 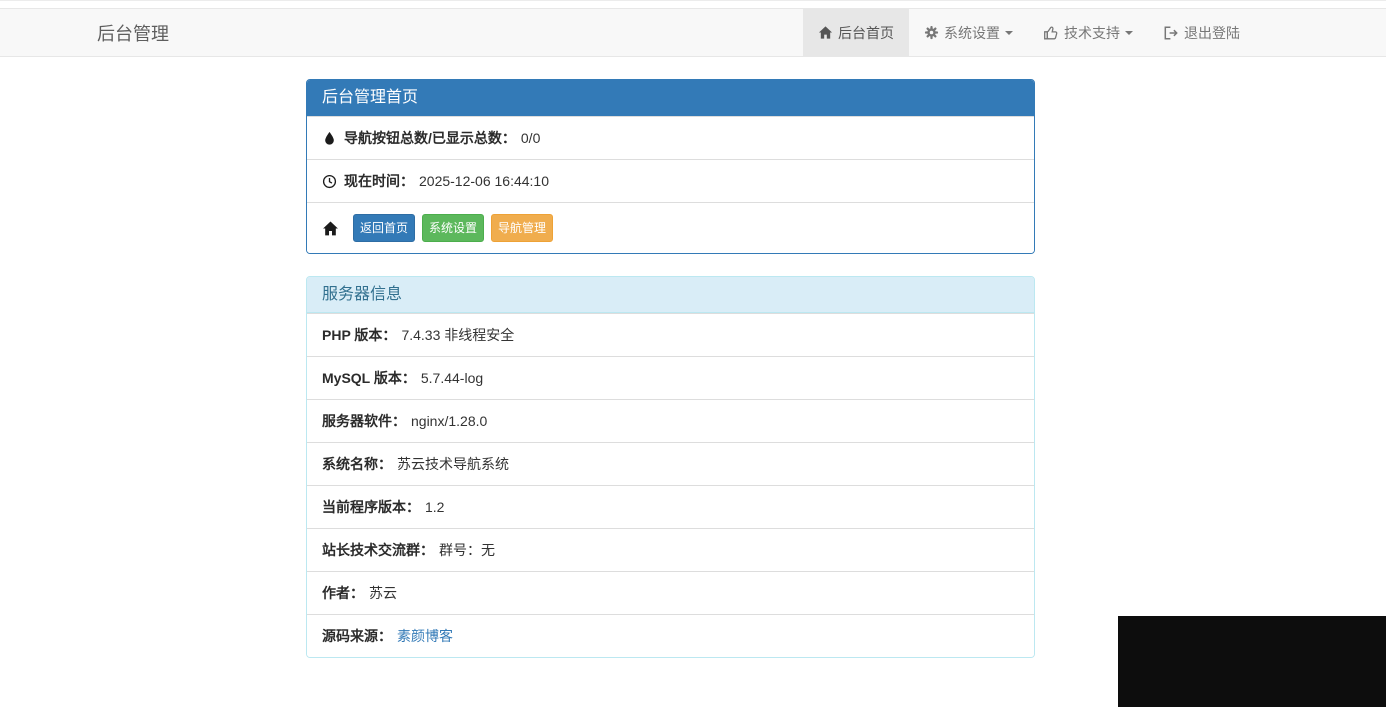 I want to click on nav-item-system-settings: 系统设置, so click(x=968, y=32).